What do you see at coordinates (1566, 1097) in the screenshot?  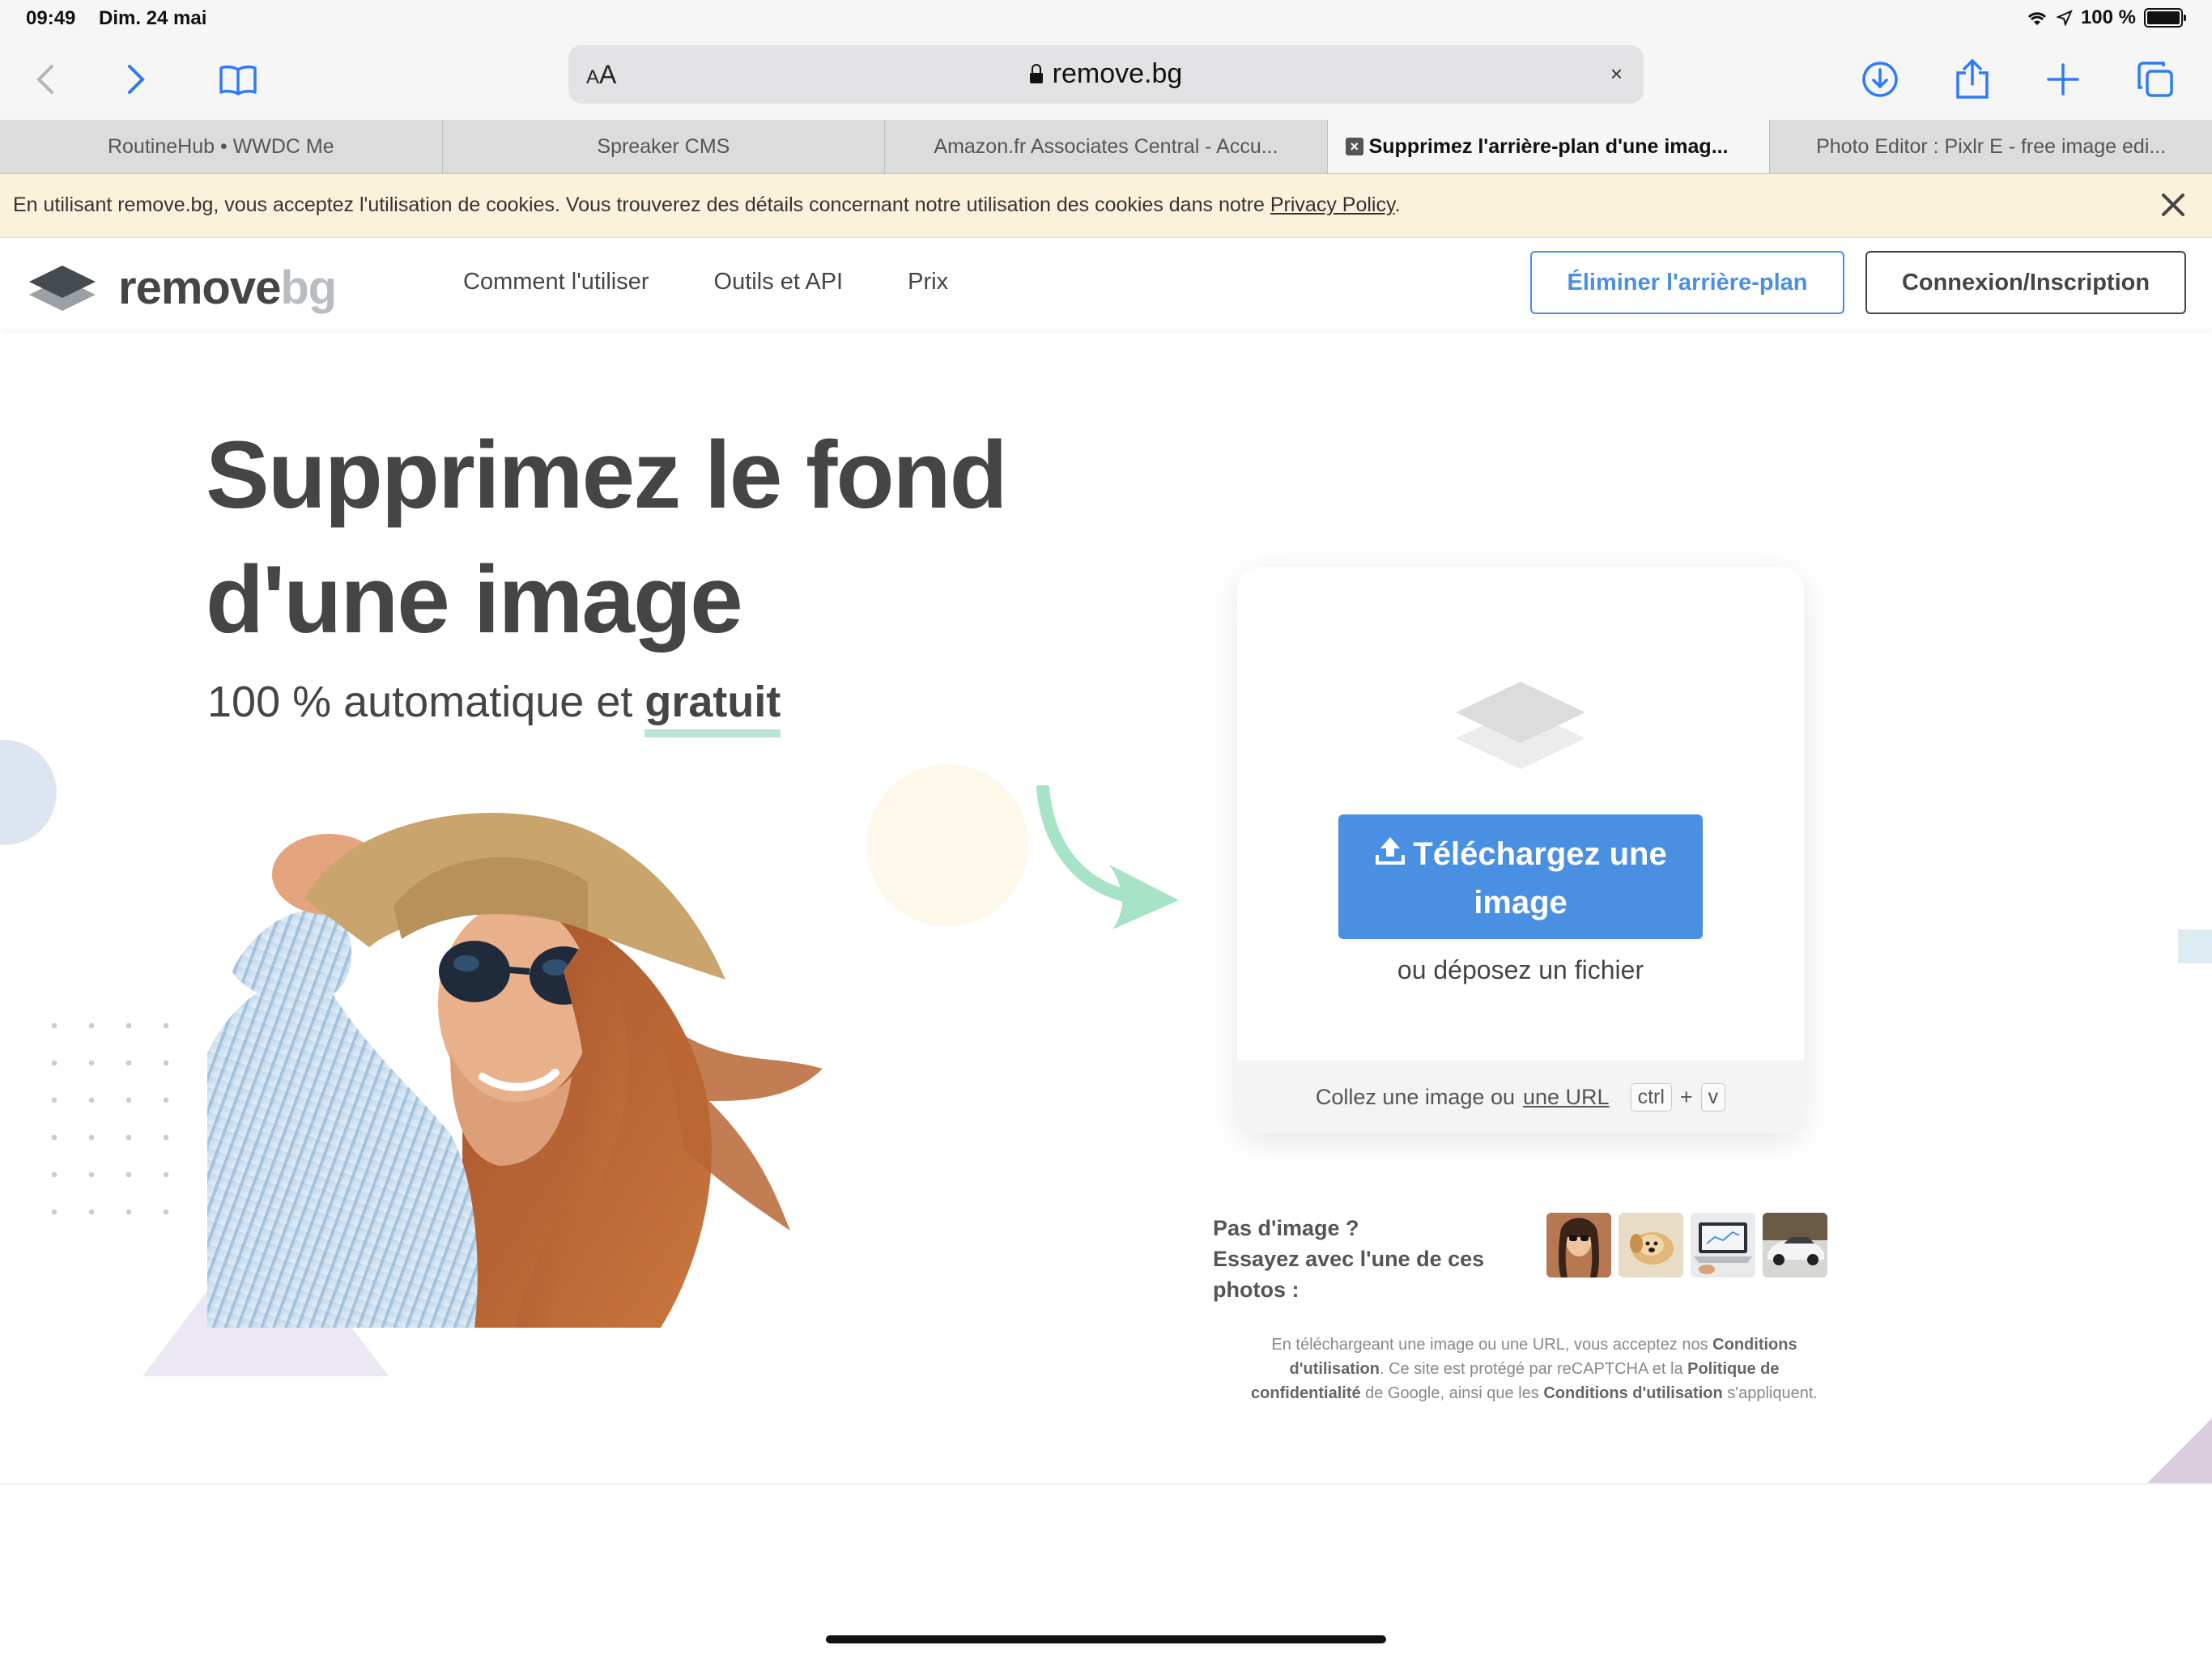 I see `paste-url-link: une URL` at bounding box center [1566, 1097].